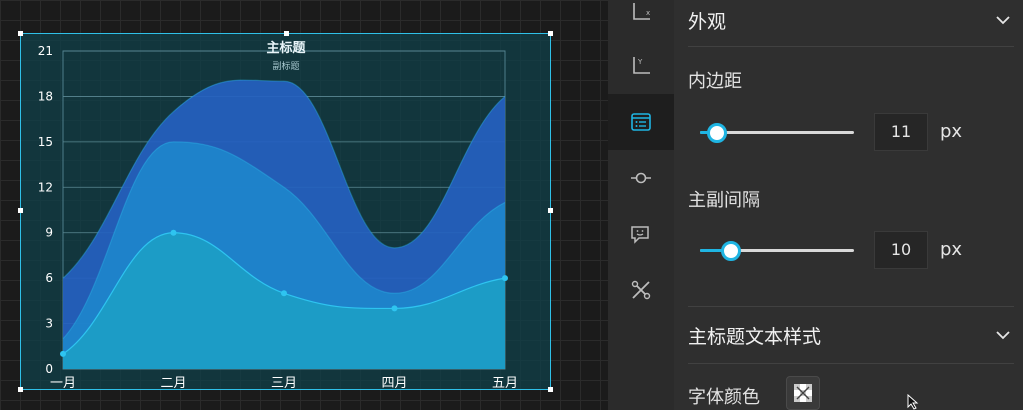 Image resolution: width=1023 pixels, height=410 pixels. Describe the element at coordinates (851, 20) in the screenshot. I see `appearance-section-header: 外观` at that location.